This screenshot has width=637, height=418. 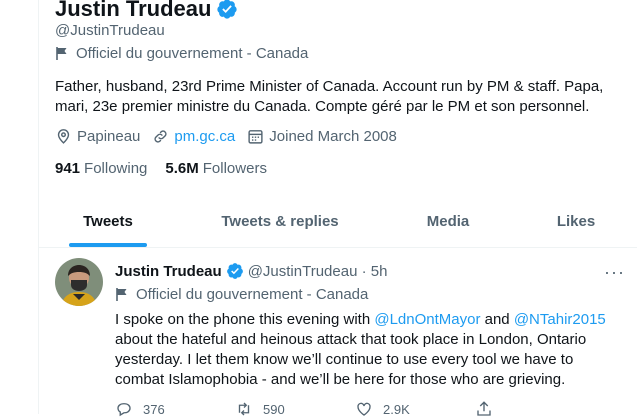 I want to click on tweet-actions: 376 590 2.9K, so click(x=355, y=409).